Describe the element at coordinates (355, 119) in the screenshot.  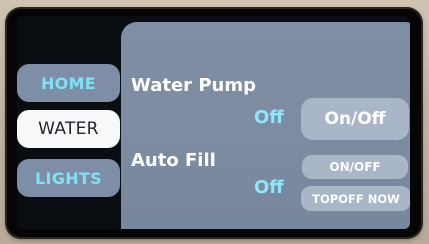
I see `water-pump-toggle-button: On/Off` at that location.